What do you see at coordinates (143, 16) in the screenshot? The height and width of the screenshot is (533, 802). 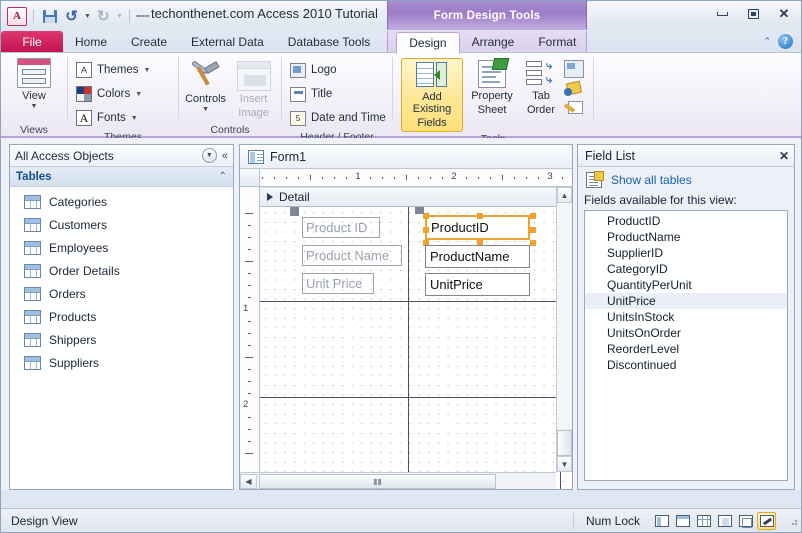 I see `customize-qat-icon: ⩶` at bounding box center [143, 16].